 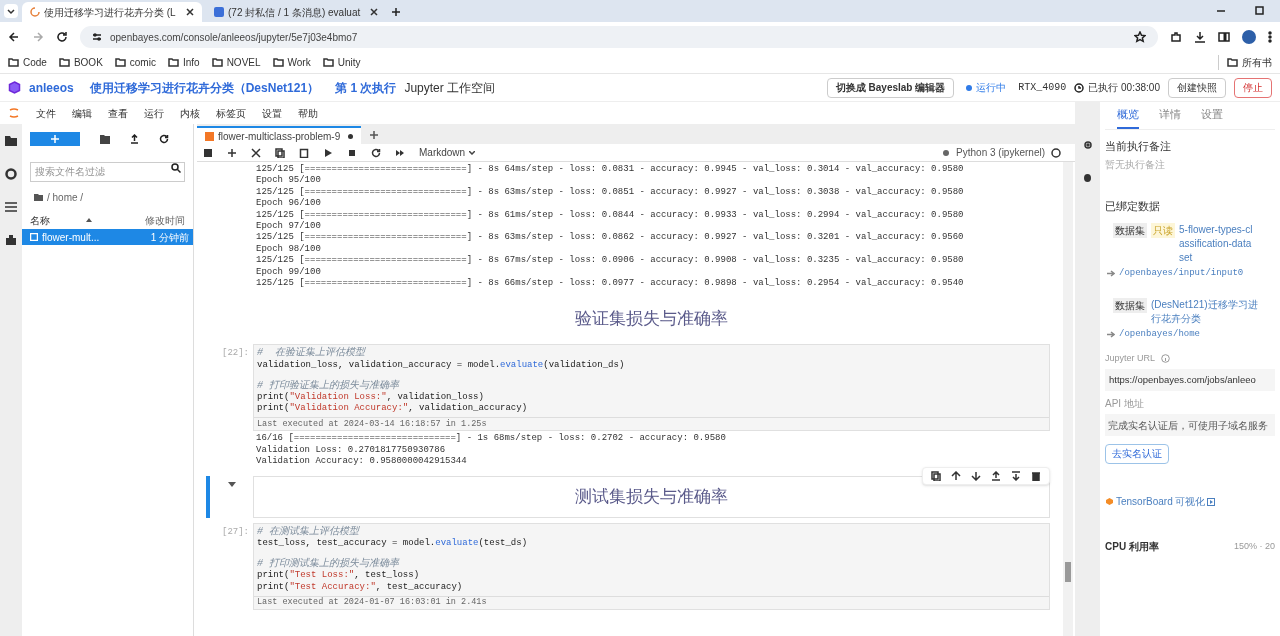 What do you see at coordinates (62, 37) in the screenshot?
I see `reload-icon` at bounding box center [62, 37].